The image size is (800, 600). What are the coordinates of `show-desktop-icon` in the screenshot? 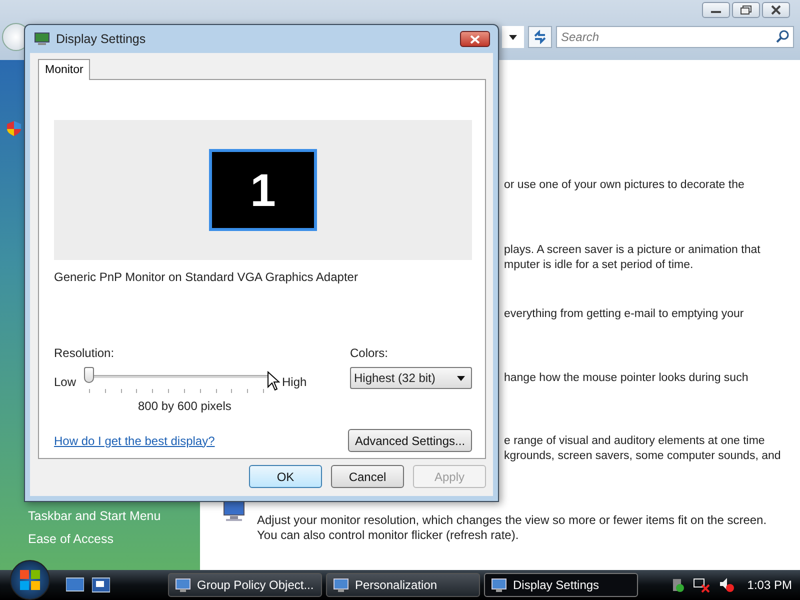 It's located at (75, 585).